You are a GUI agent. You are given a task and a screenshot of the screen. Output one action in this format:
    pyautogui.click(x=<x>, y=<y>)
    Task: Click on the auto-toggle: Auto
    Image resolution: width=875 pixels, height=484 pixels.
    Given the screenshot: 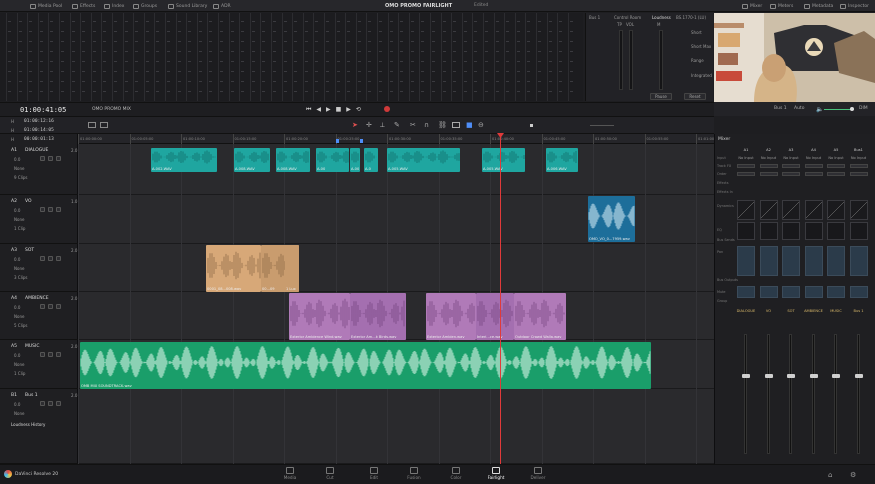 What is the action you would take?
    pyautogui.click(x=799, y=108)
    